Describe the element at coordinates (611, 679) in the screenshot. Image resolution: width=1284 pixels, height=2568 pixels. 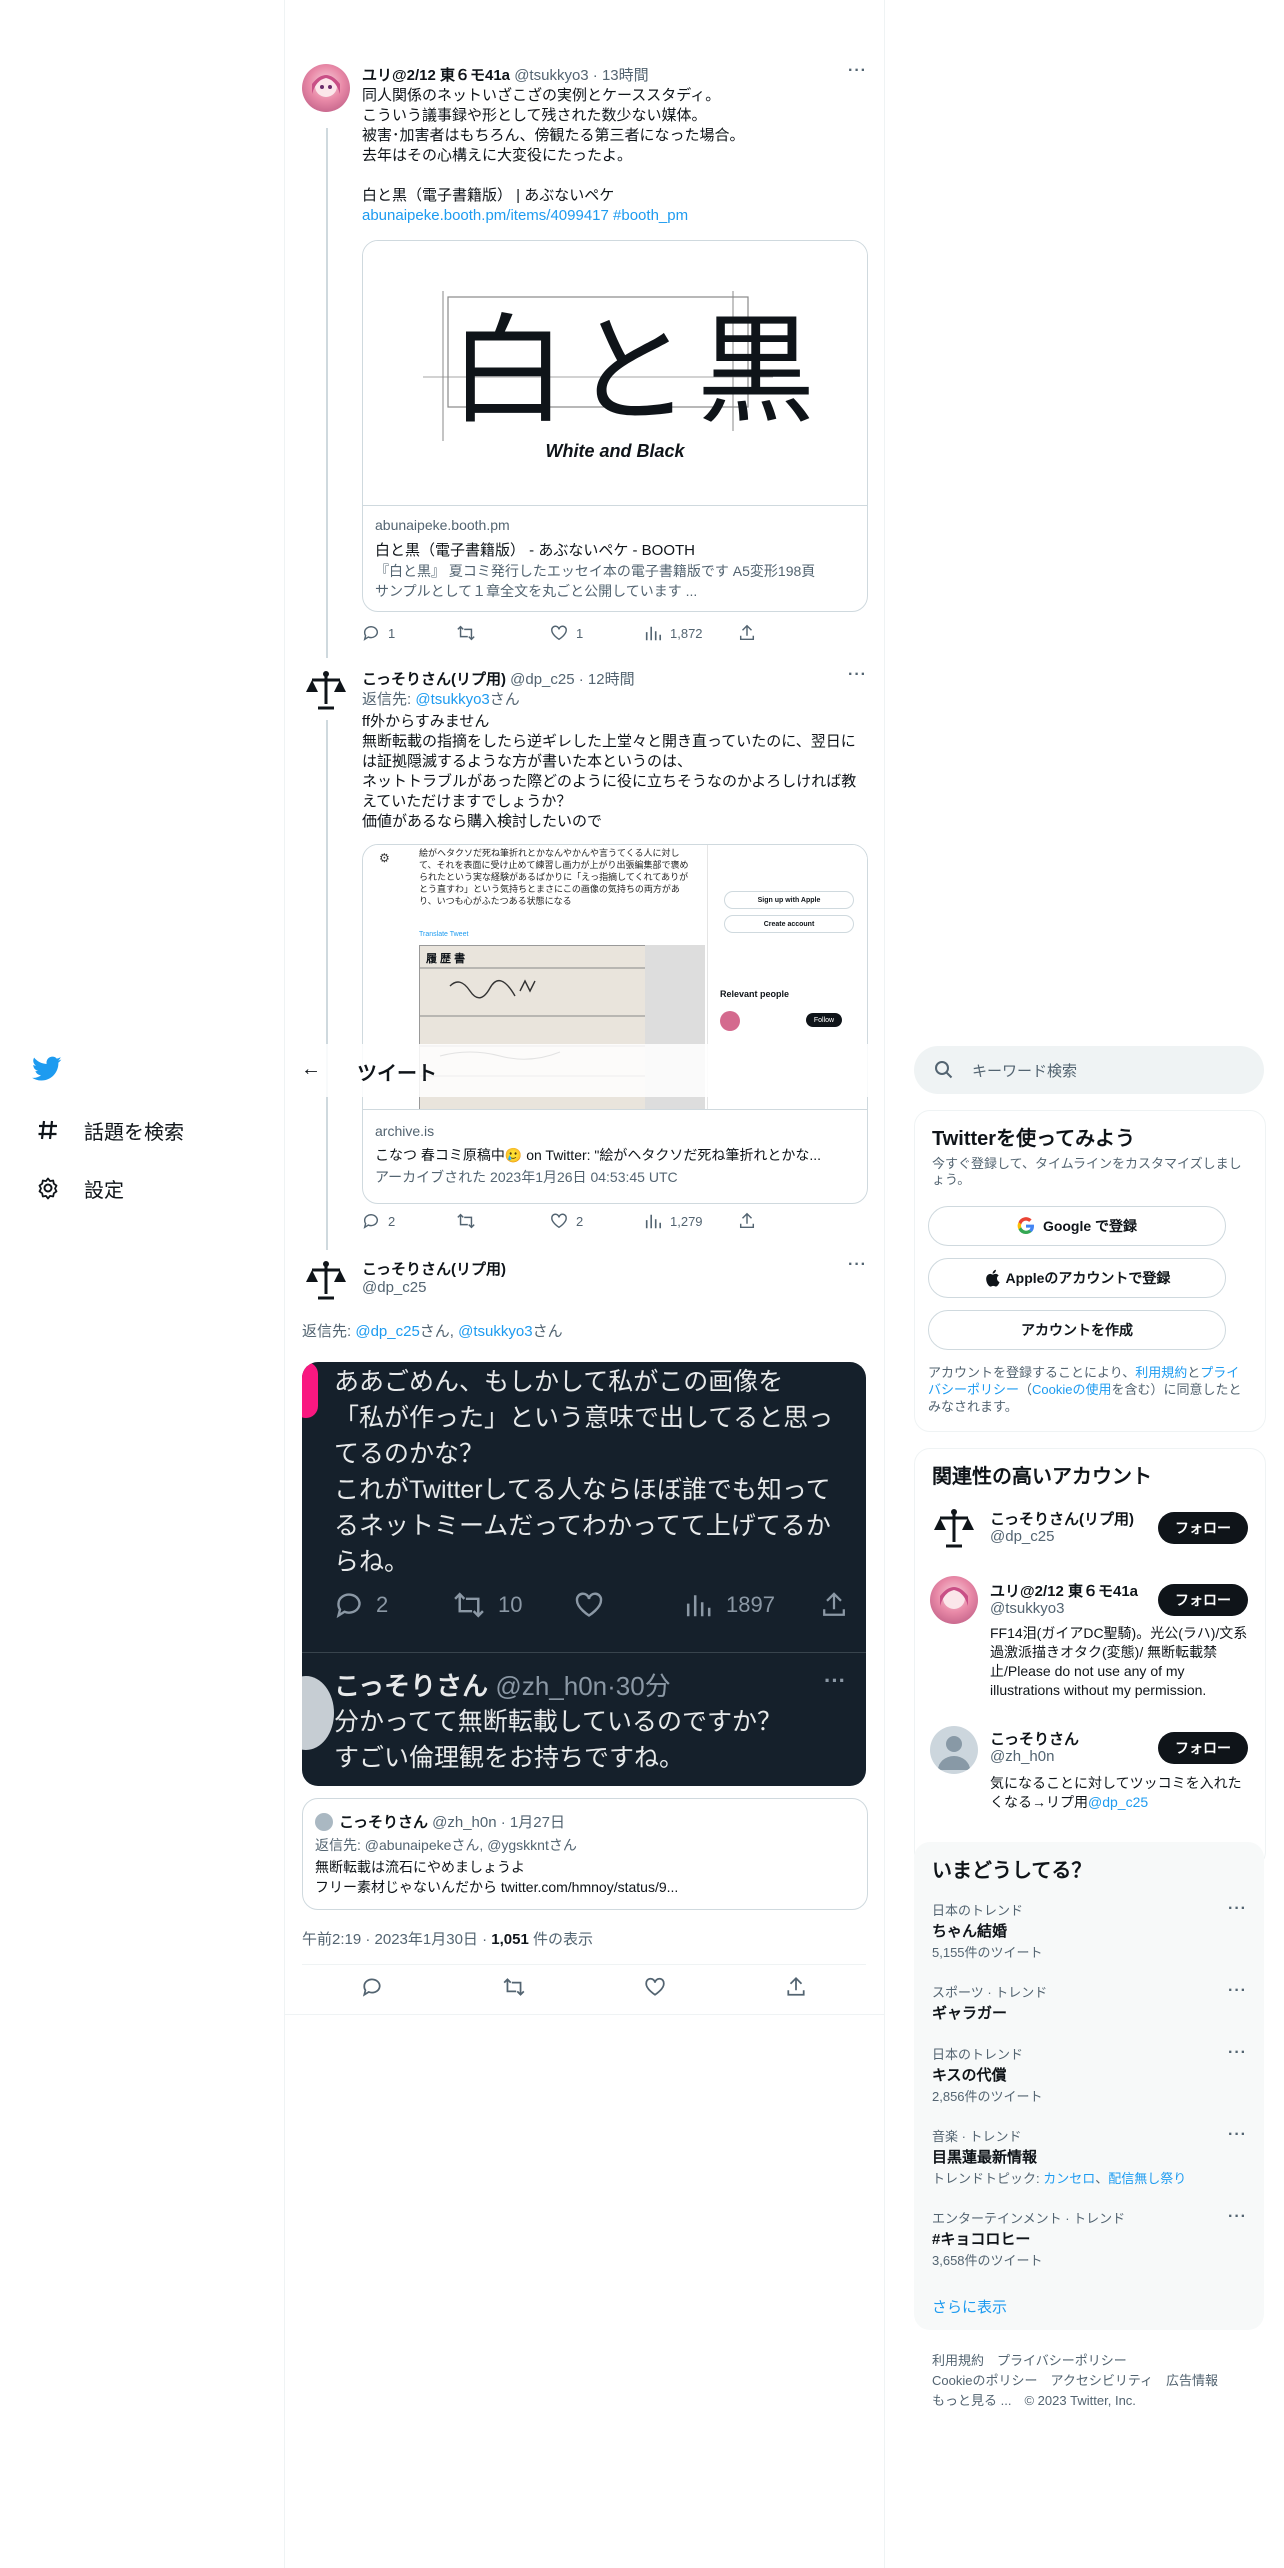
I see `tweet-time: 12時間` at that location.